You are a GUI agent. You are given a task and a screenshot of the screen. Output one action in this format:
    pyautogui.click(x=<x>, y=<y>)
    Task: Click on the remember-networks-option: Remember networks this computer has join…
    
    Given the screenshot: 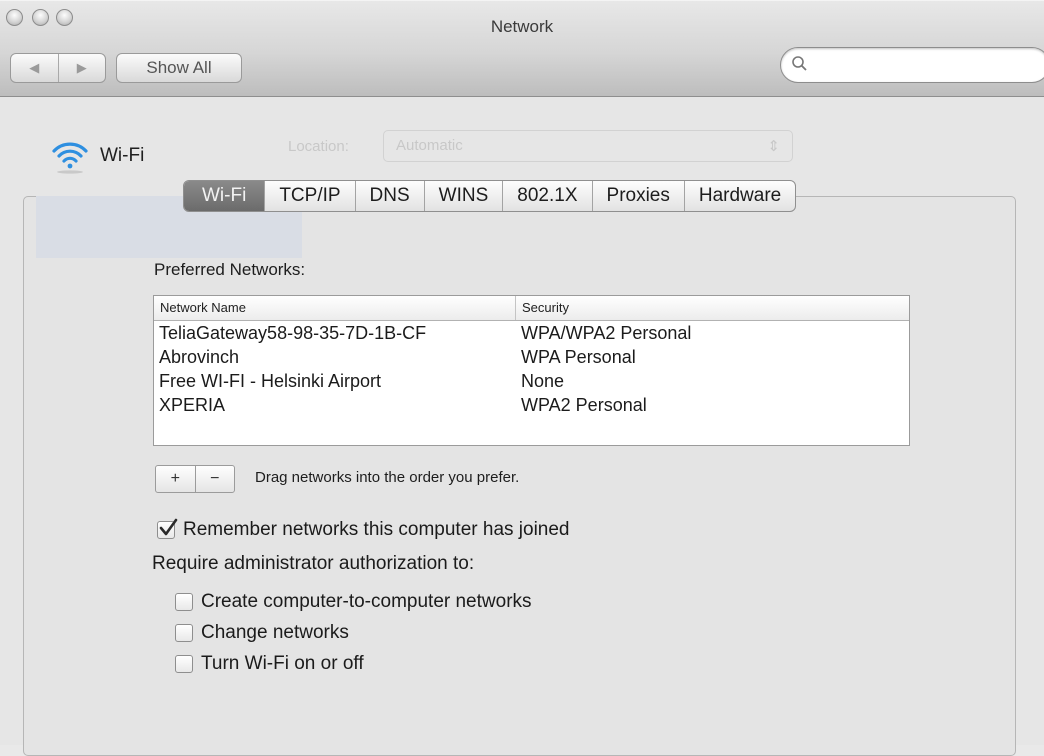 What is the action you would take?
    pyautogui.click(x=363, y=529)
    